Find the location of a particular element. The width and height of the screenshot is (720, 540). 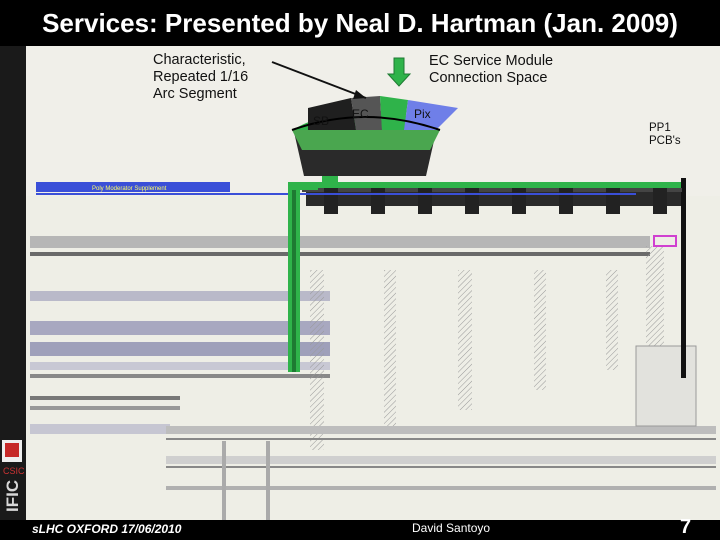

ific-label: IFIC is located at coordinates (12, 495).